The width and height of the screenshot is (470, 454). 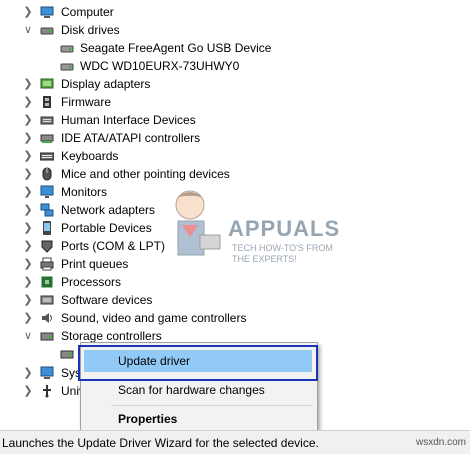 I want to click on system-icon, so click(x=47, y=373).